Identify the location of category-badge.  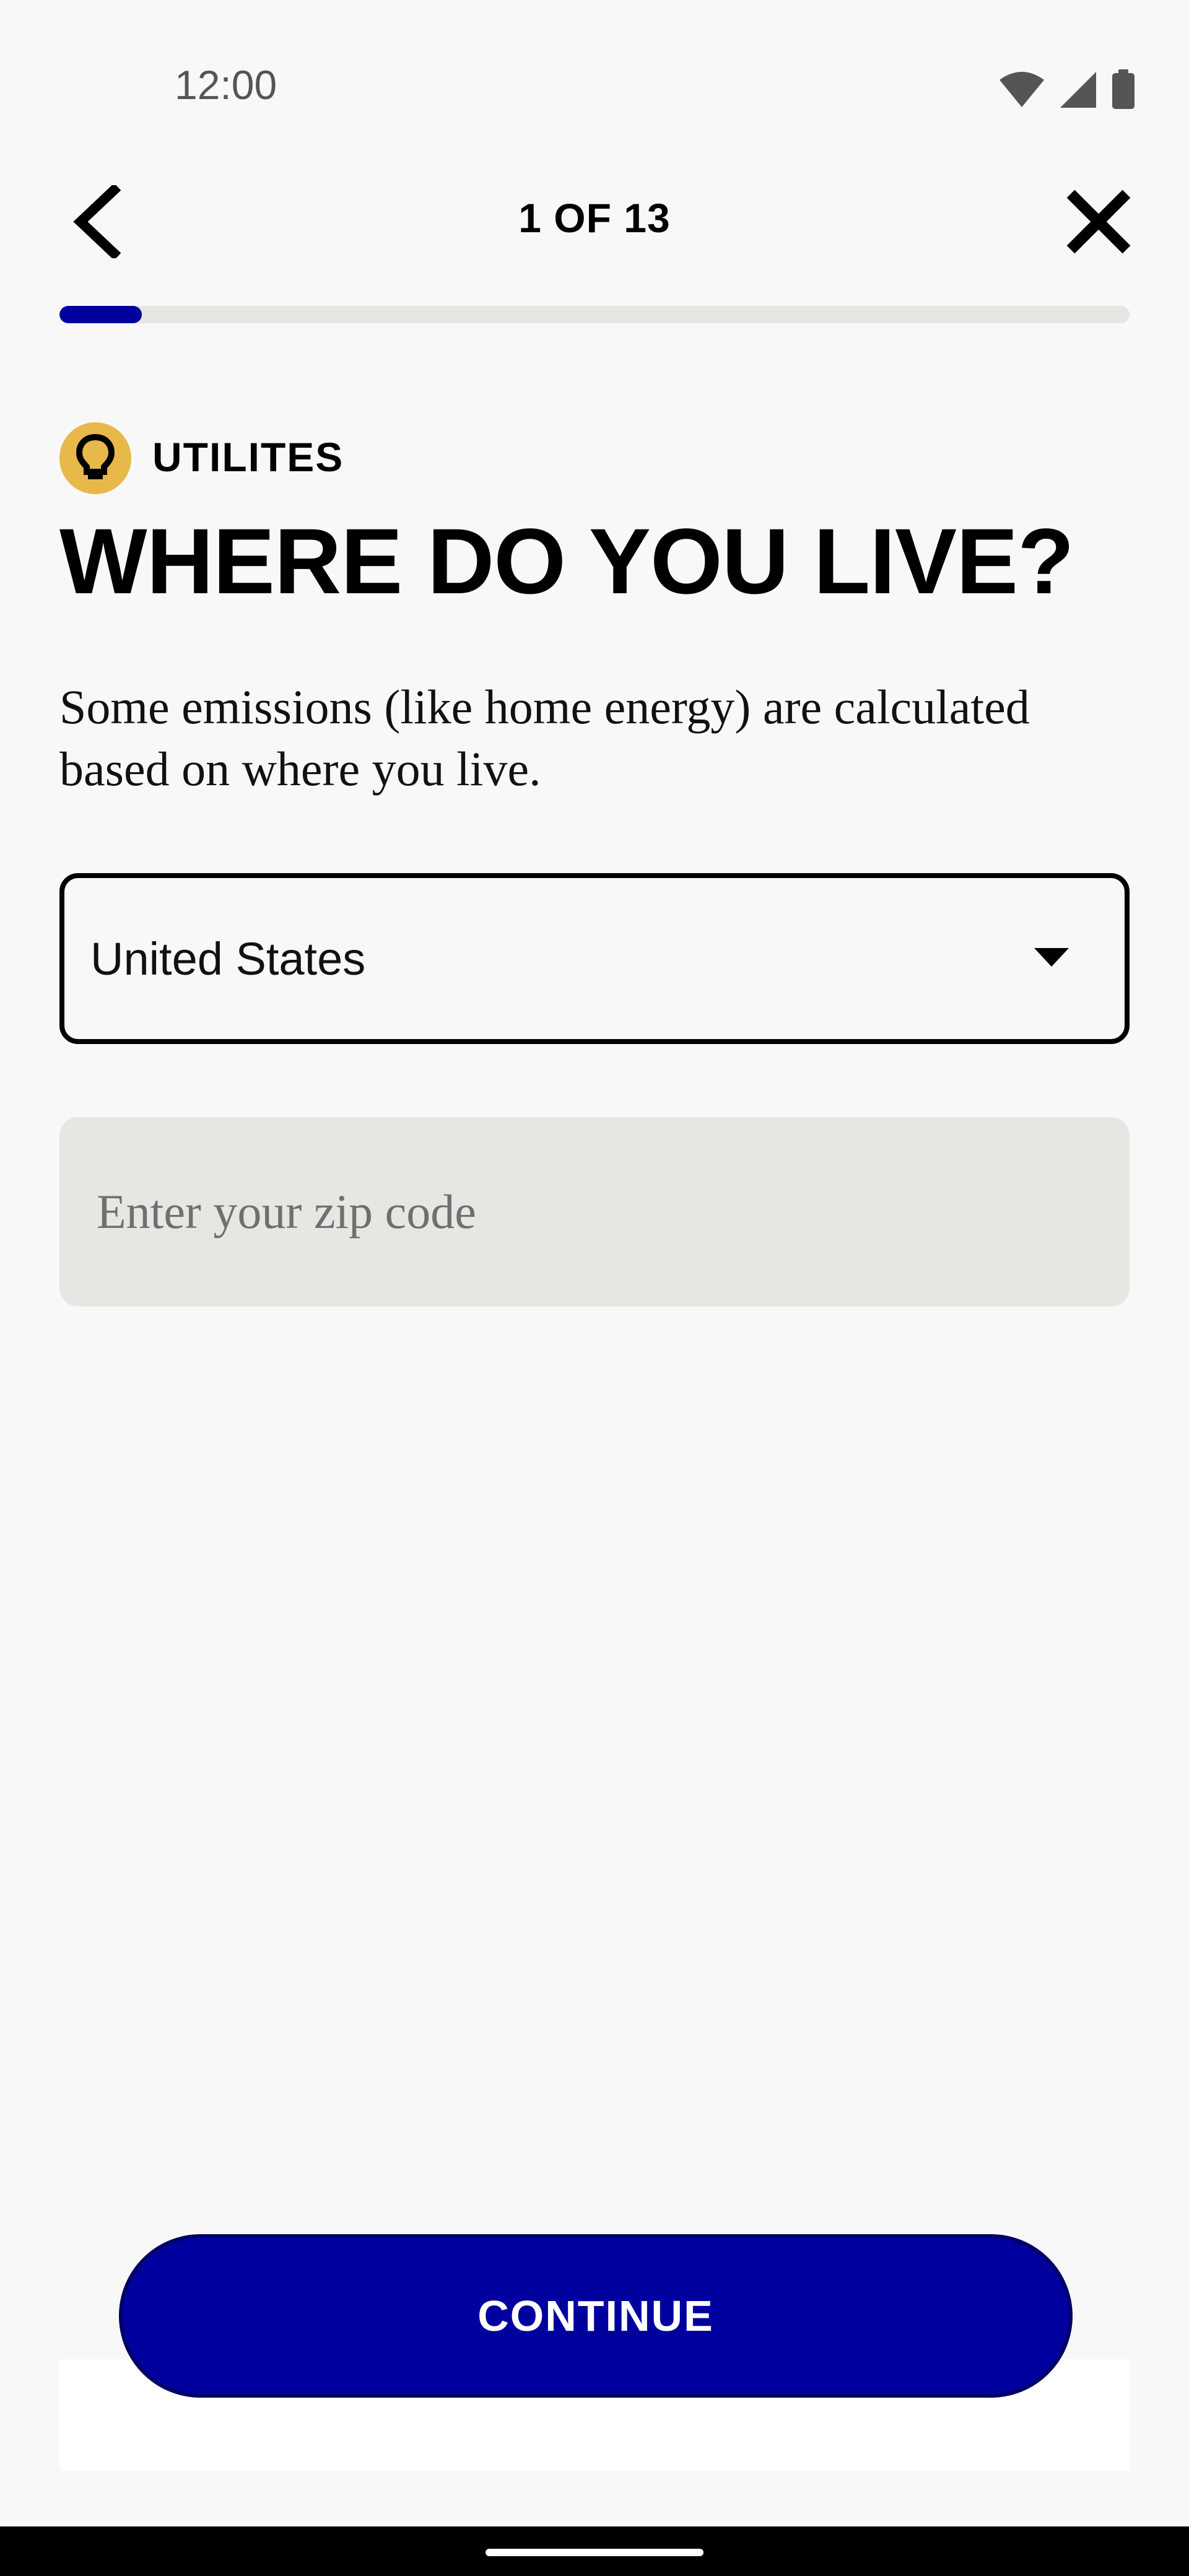
(95, 458).